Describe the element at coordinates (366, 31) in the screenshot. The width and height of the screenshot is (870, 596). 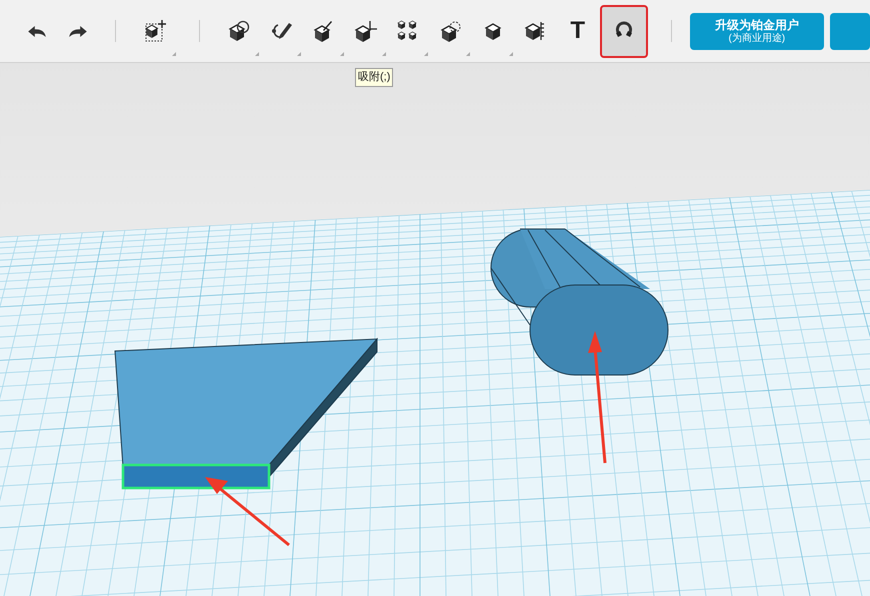
I see `cube-axes-icon` at that location.